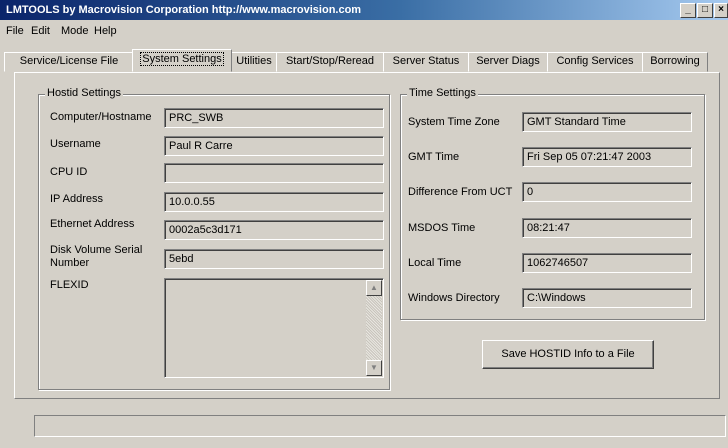  I want to click on gmt-time-field: Fri Sep 05 07:21:47 2003, so click(607, 157).